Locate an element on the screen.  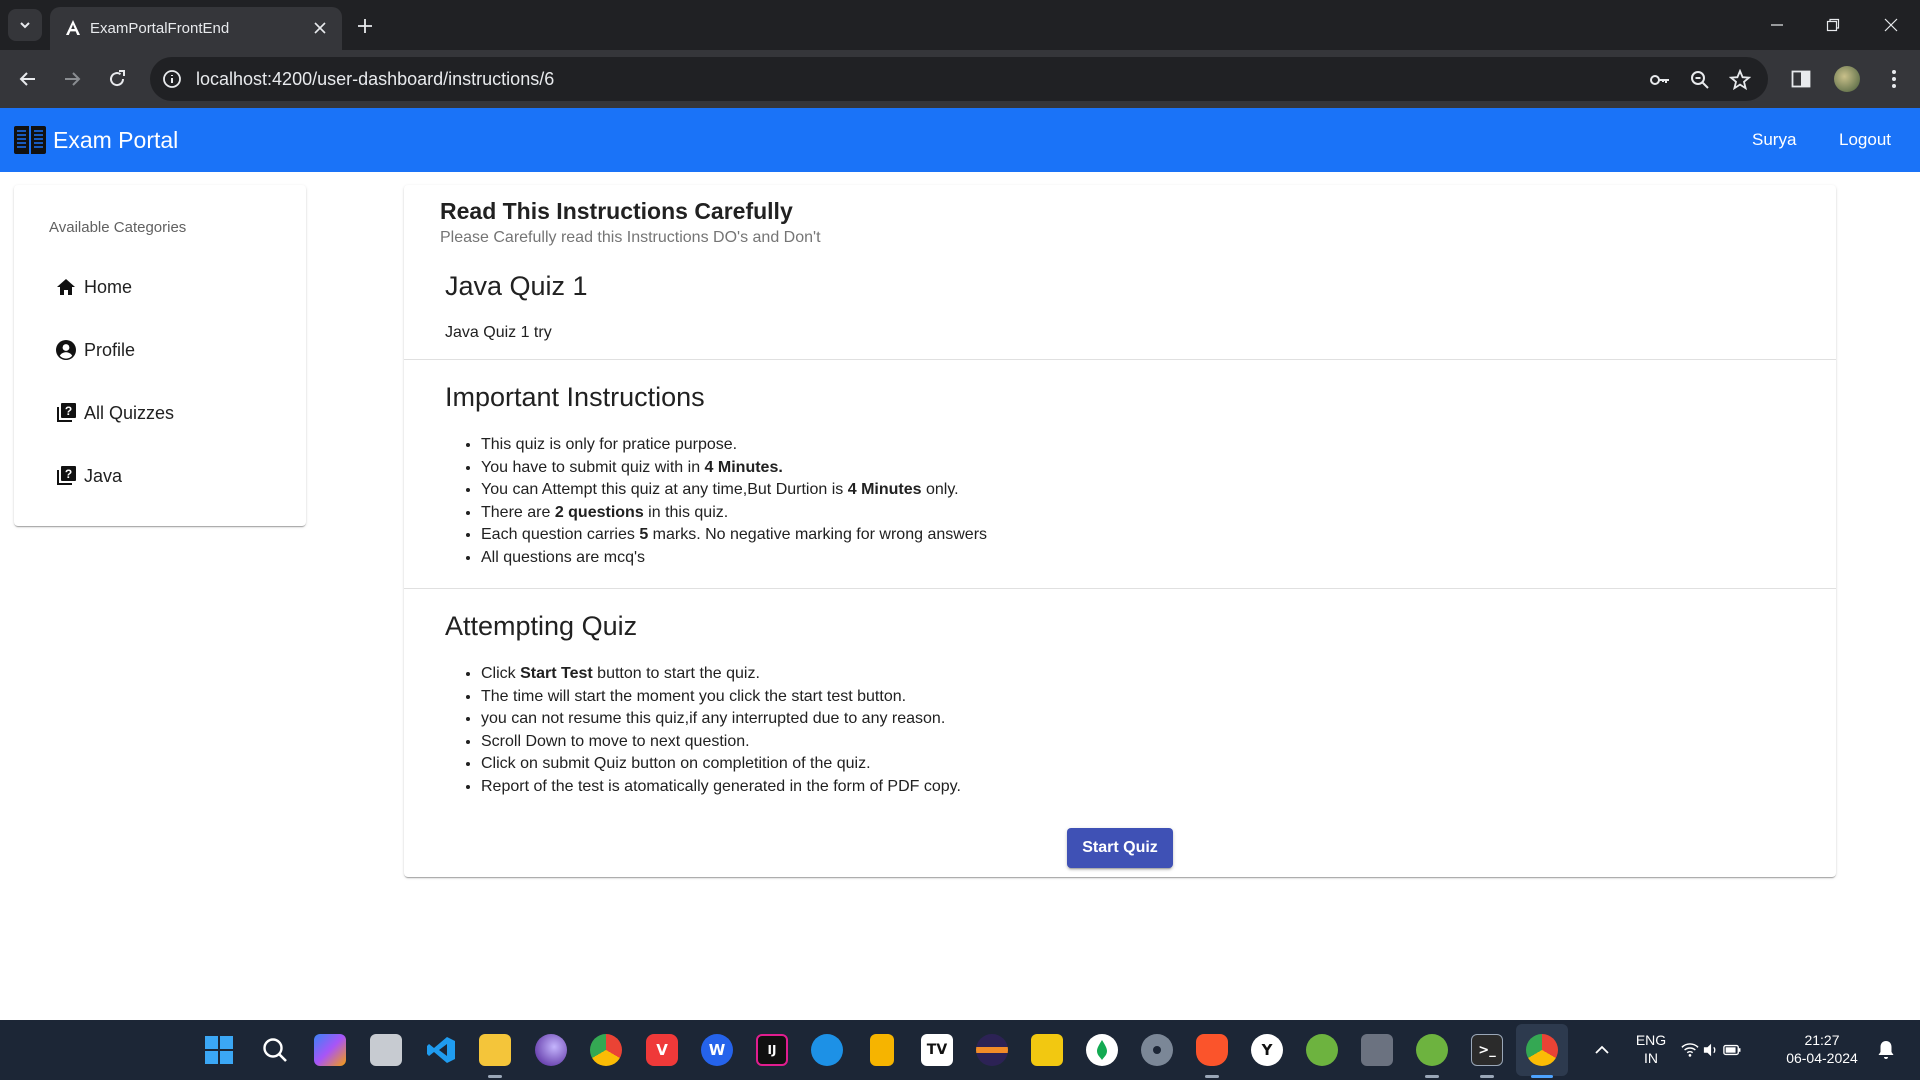
book-logo-icon is located at coordinates (30, 140).